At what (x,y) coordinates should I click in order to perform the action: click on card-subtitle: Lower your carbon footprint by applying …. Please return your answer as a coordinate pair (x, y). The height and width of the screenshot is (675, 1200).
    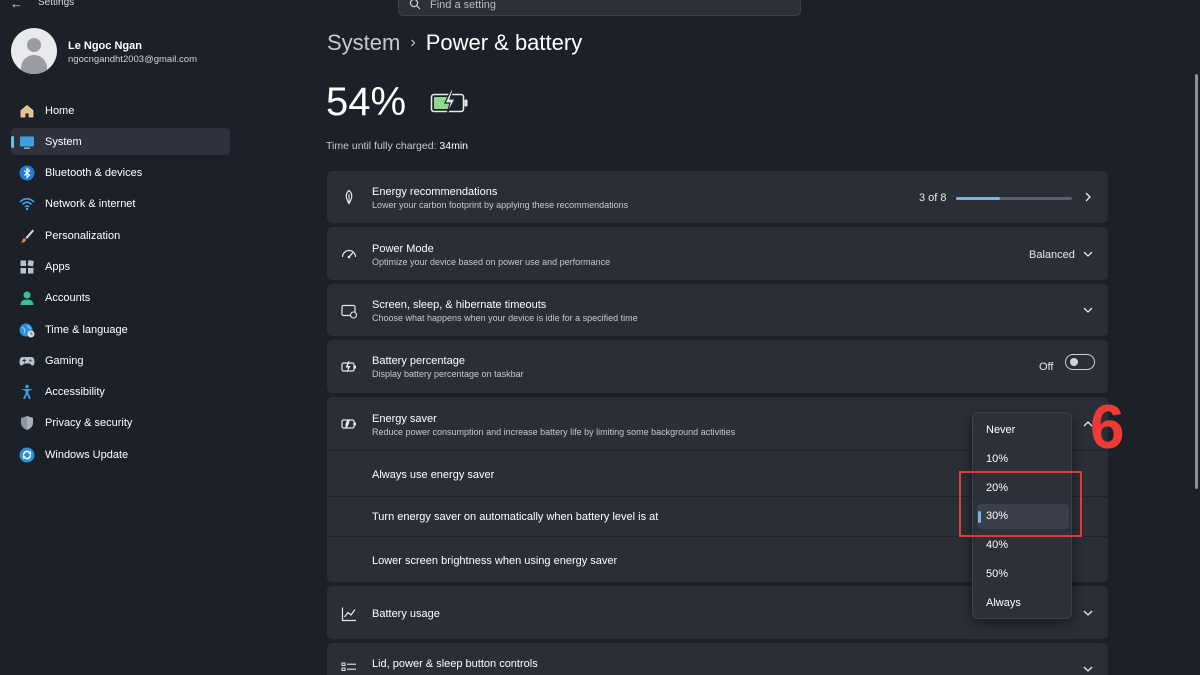
    Looking at the image, I should click on (500, 205).